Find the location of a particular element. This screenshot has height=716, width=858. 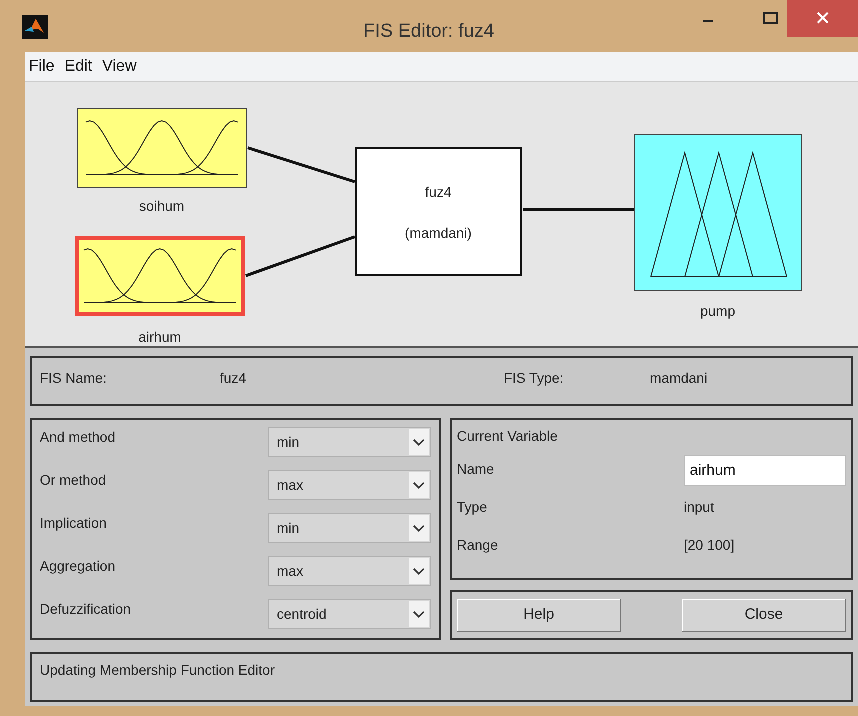

menu-item: View is located at coordinates (119, 66).